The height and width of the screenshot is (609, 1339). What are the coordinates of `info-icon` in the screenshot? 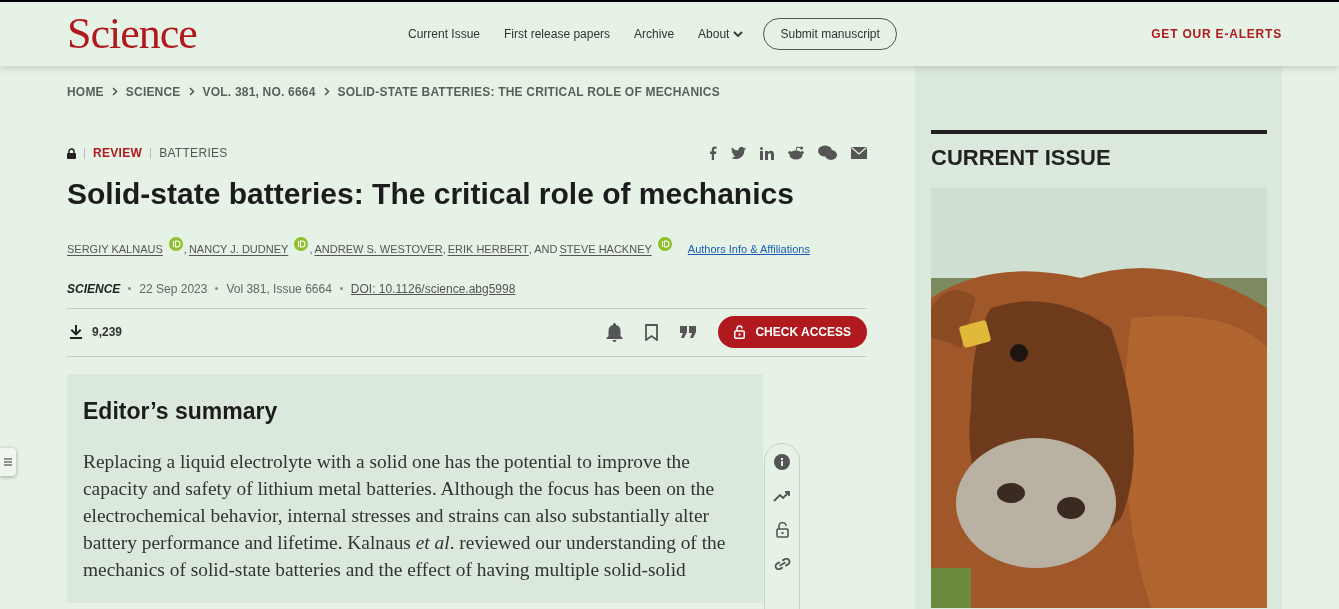 It's located at (782, 462).